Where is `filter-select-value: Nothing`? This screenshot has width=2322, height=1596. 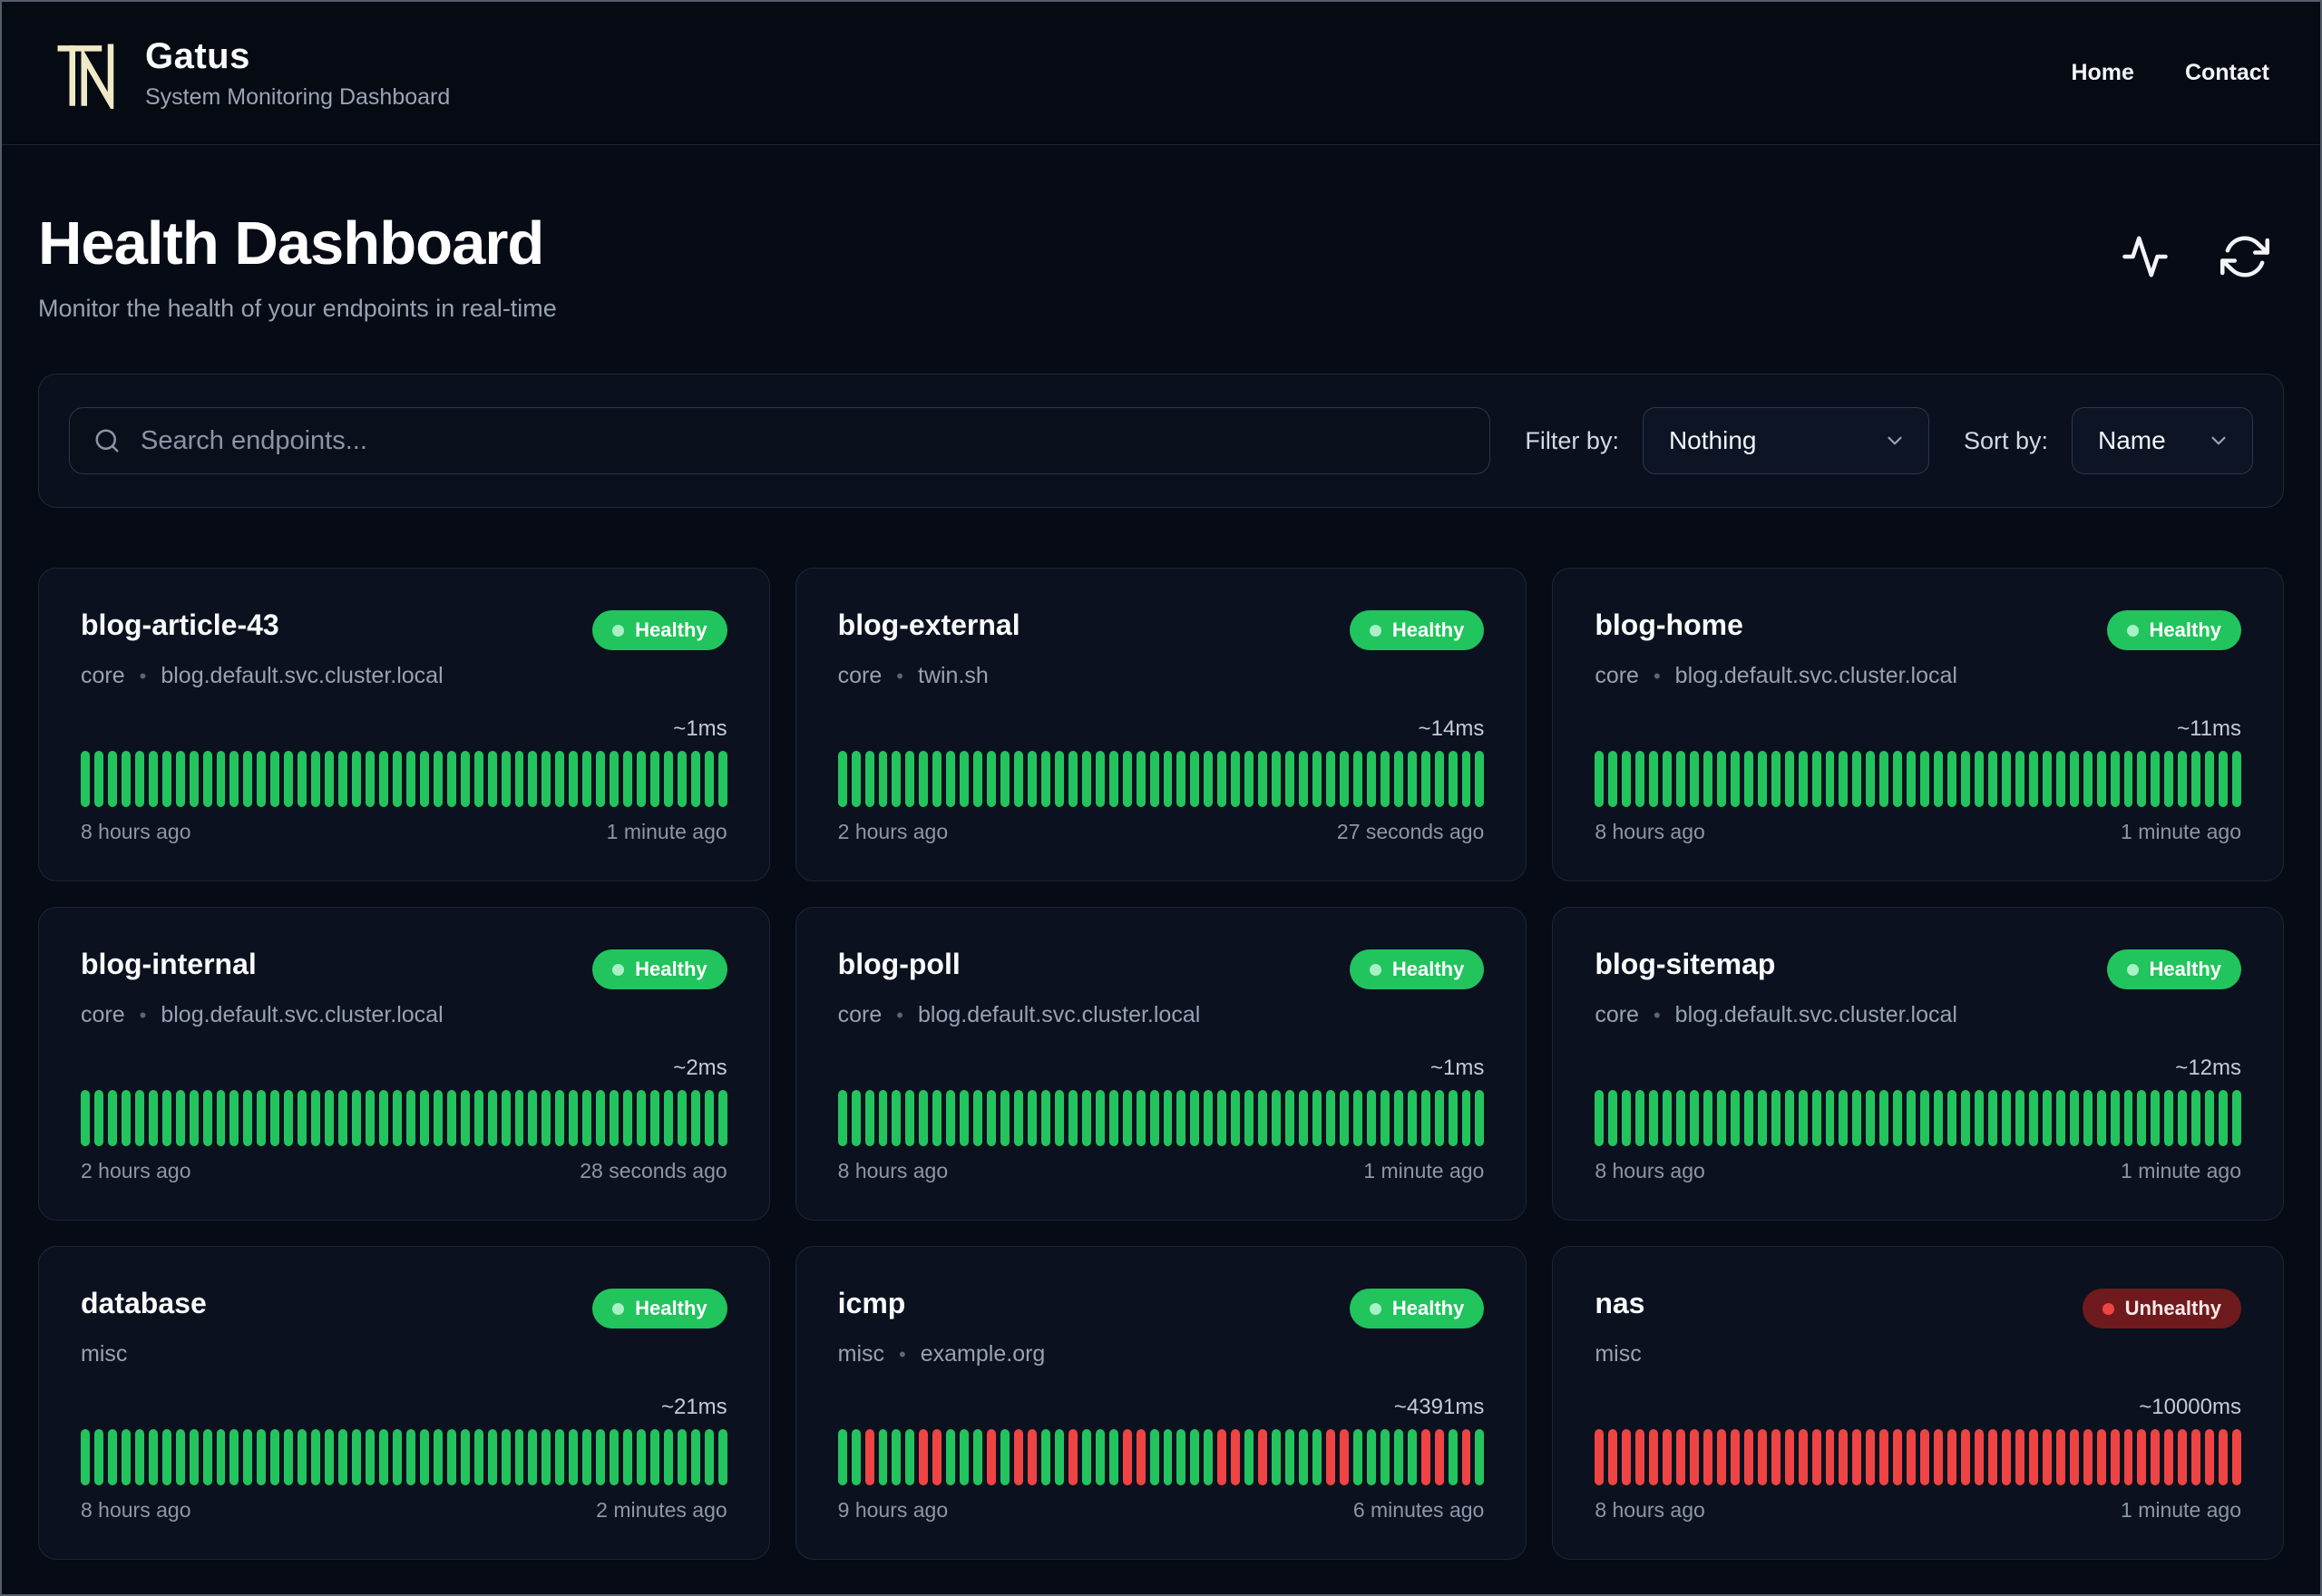
filter-select-value: Nothing is located at coordinates (1712, 440).